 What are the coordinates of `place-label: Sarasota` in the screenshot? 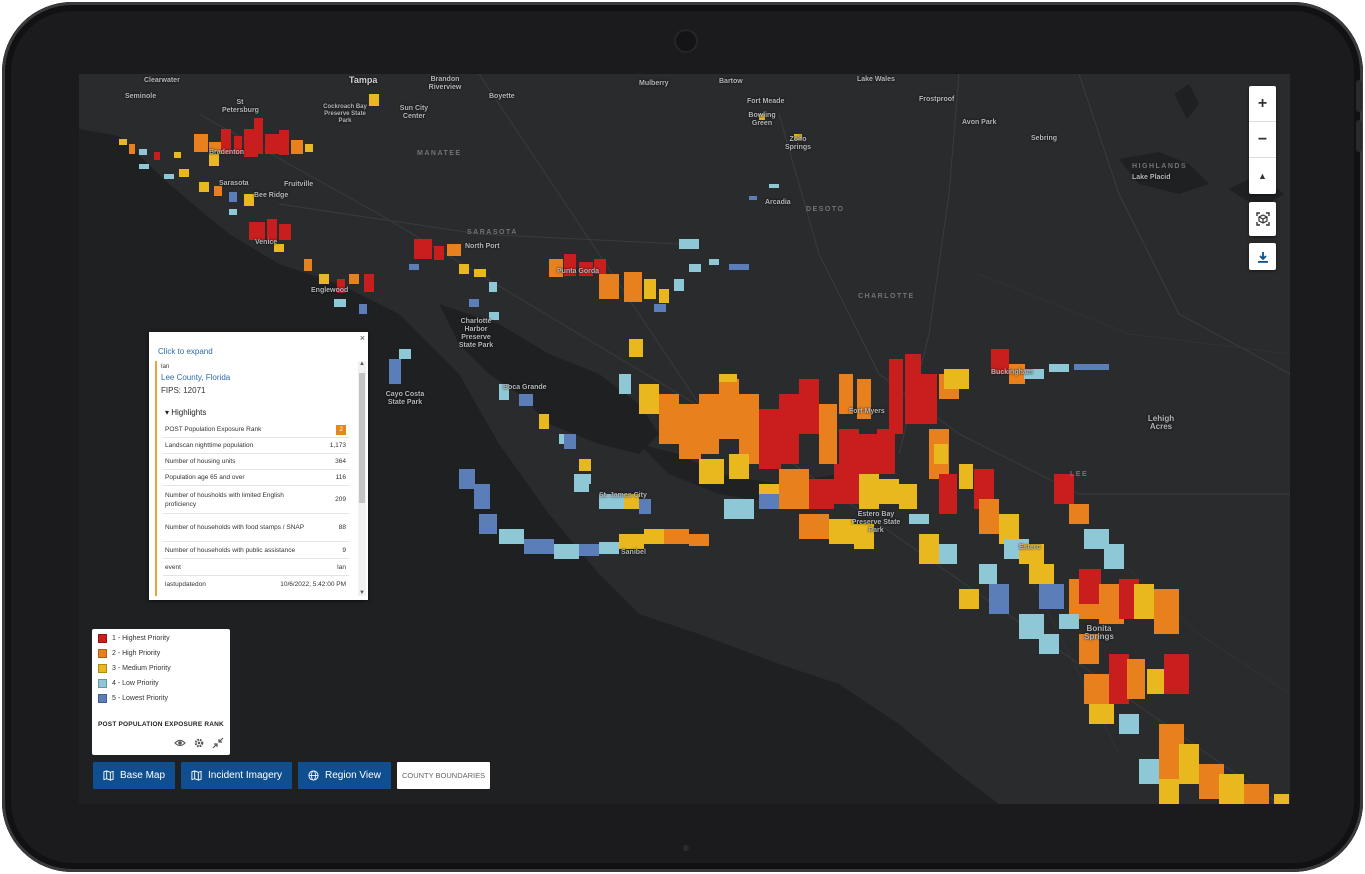 It's located at (234, 183).